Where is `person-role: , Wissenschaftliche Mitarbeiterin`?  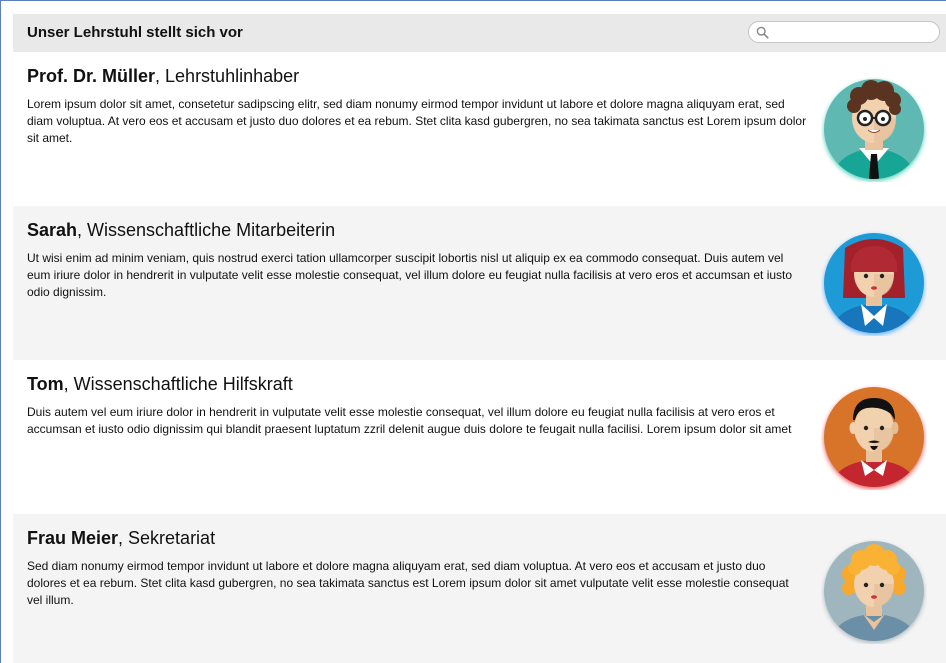 person-role: , Wissenschaftliche Mitarbeiterin is located at coordinates (206, 230).